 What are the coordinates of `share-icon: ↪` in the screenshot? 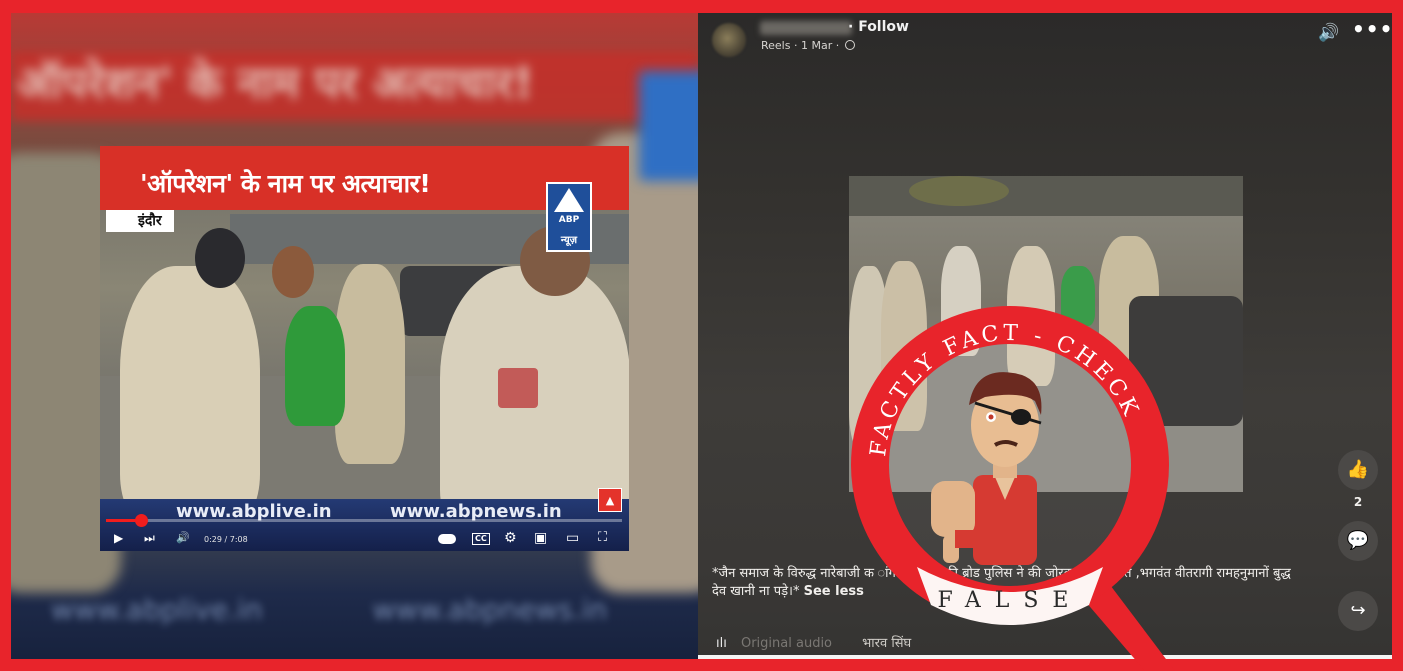 It's located at (1358, 610).